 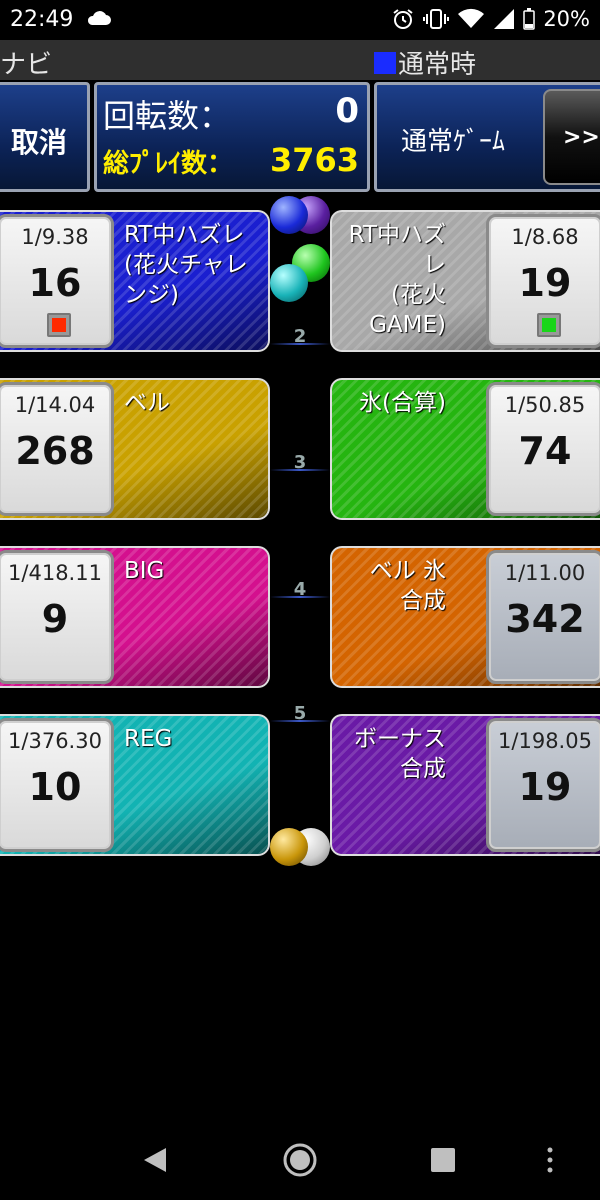 I want to click on cloud-icon, so click(x=99, y=20).